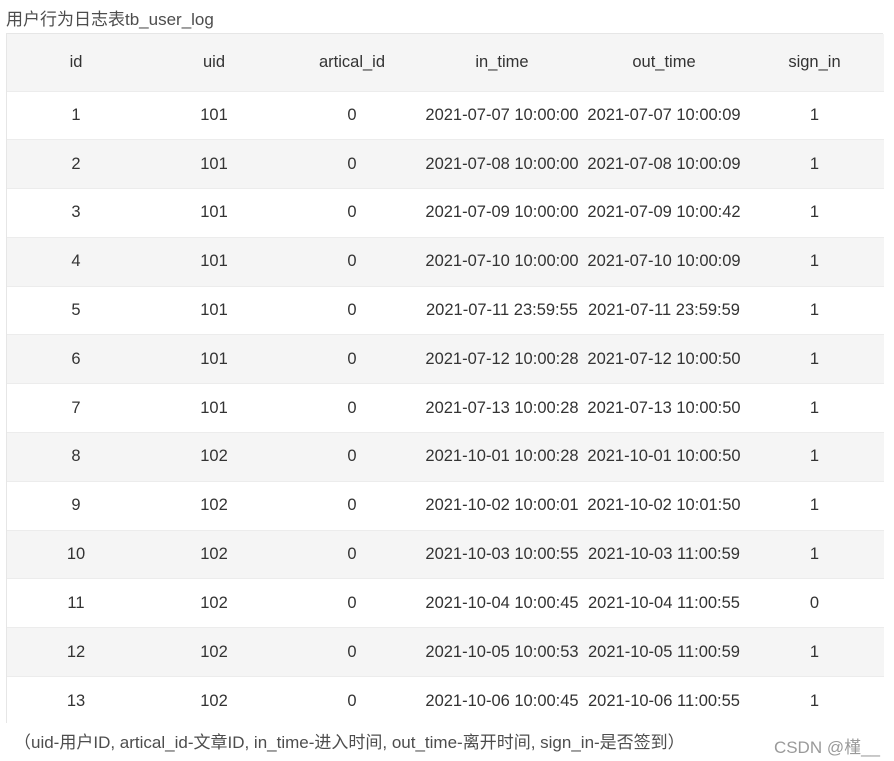 The image size is (894, 761). What do you see at coordinates (76, 554) in the screenshot?
I see `cell-id: 10` at bounding box center [76, 554].